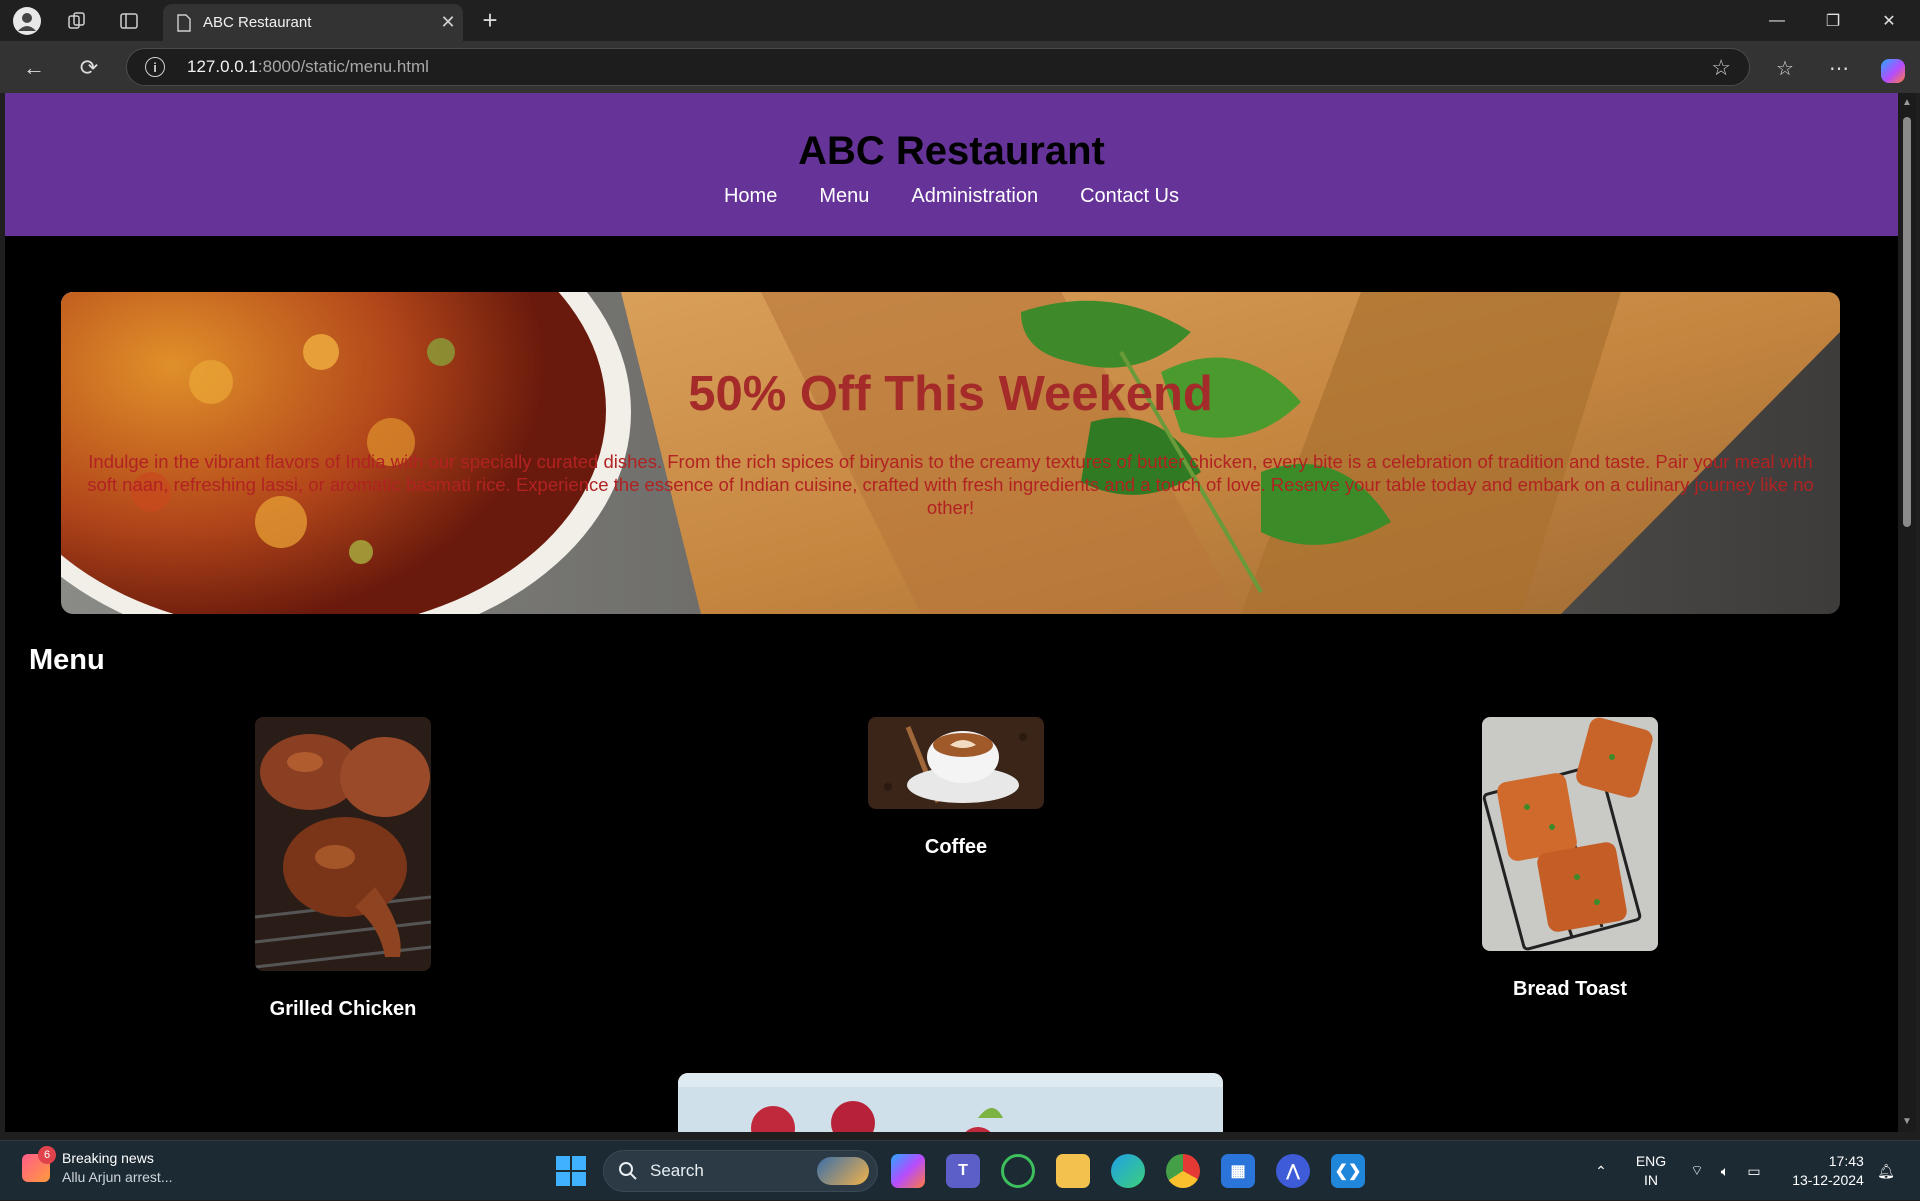 The width and height of the screenshot is (1920, 1201). What do you see at coordinates (155, 67) in the screenshot?
I see `site-info-icon: i` at bounding box center [155, 67].